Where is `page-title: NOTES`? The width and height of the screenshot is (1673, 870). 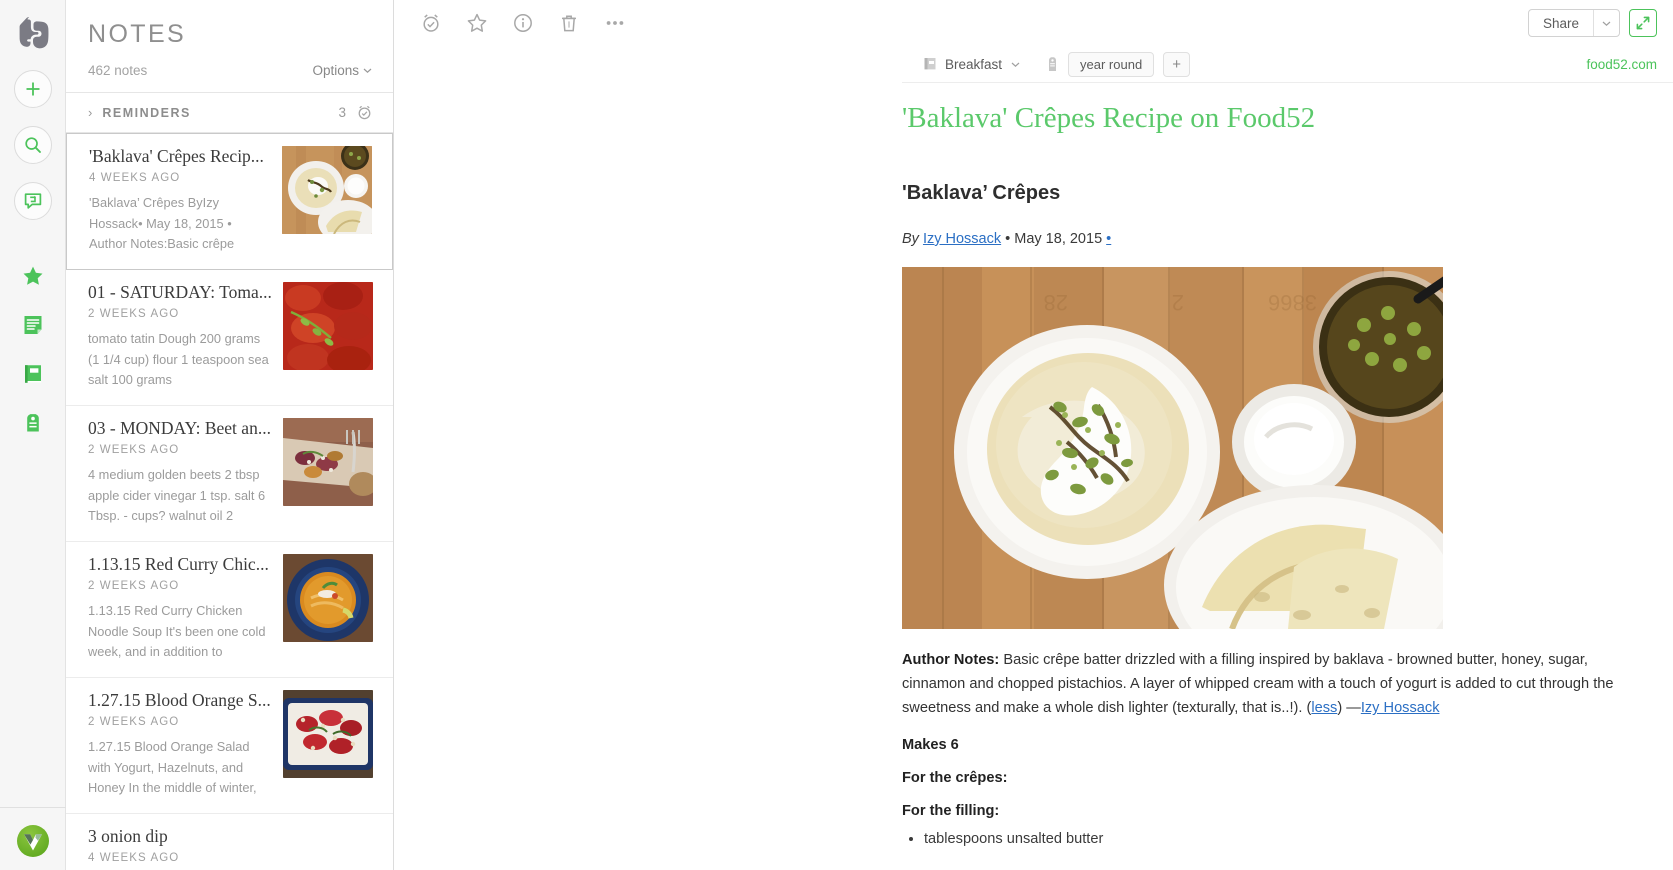 page-title: NOTES is located at coordinates (137, 34).